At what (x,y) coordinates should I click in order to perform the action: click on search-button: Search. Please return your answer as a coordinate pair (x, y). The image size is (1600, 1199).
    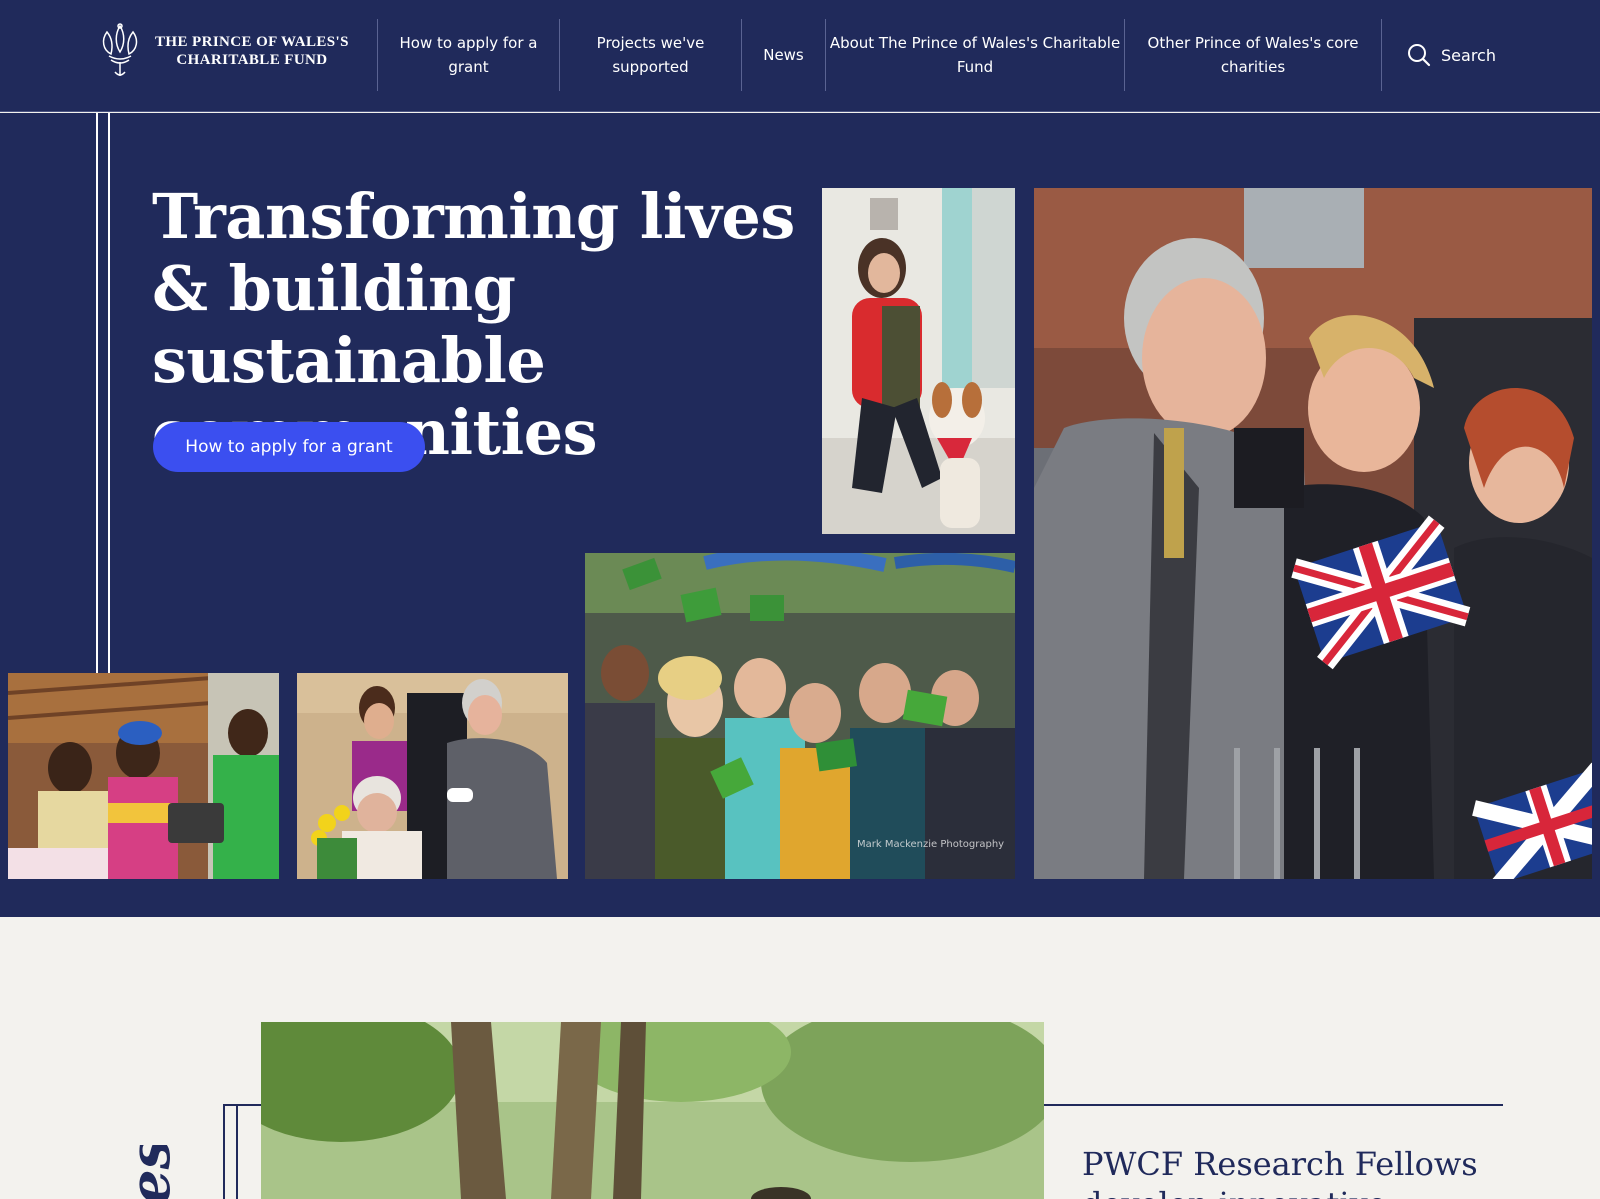
    Looking at the image, I should click on (1451, 55).